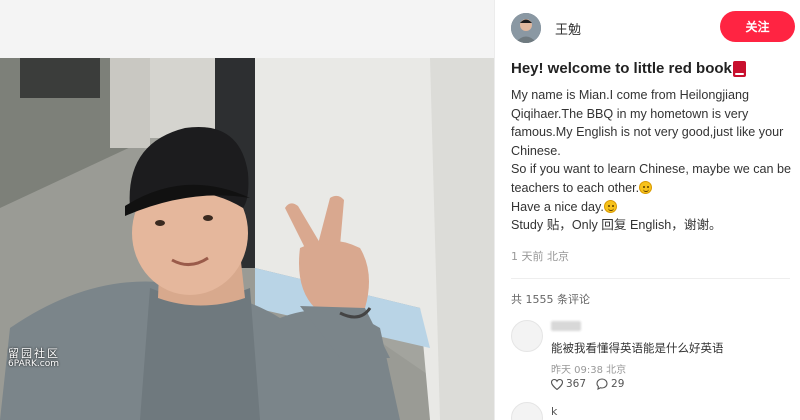 This screenshot has height=420, width=800. I want to click on post-paragraph-text: Have a nice day., so click(557, 206).